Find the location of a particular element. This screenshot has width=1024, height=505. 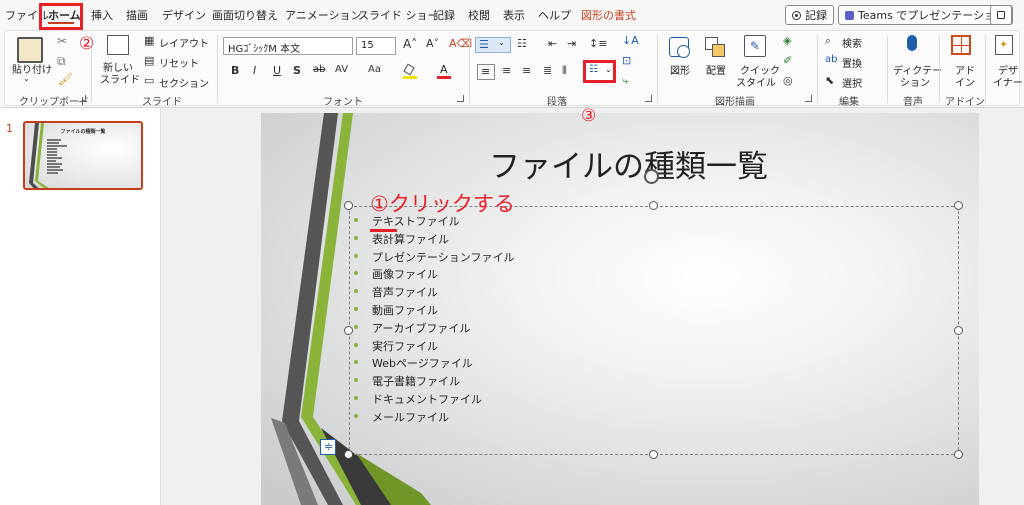

char-spacing-button: AV is located at coordinates (341, 70).